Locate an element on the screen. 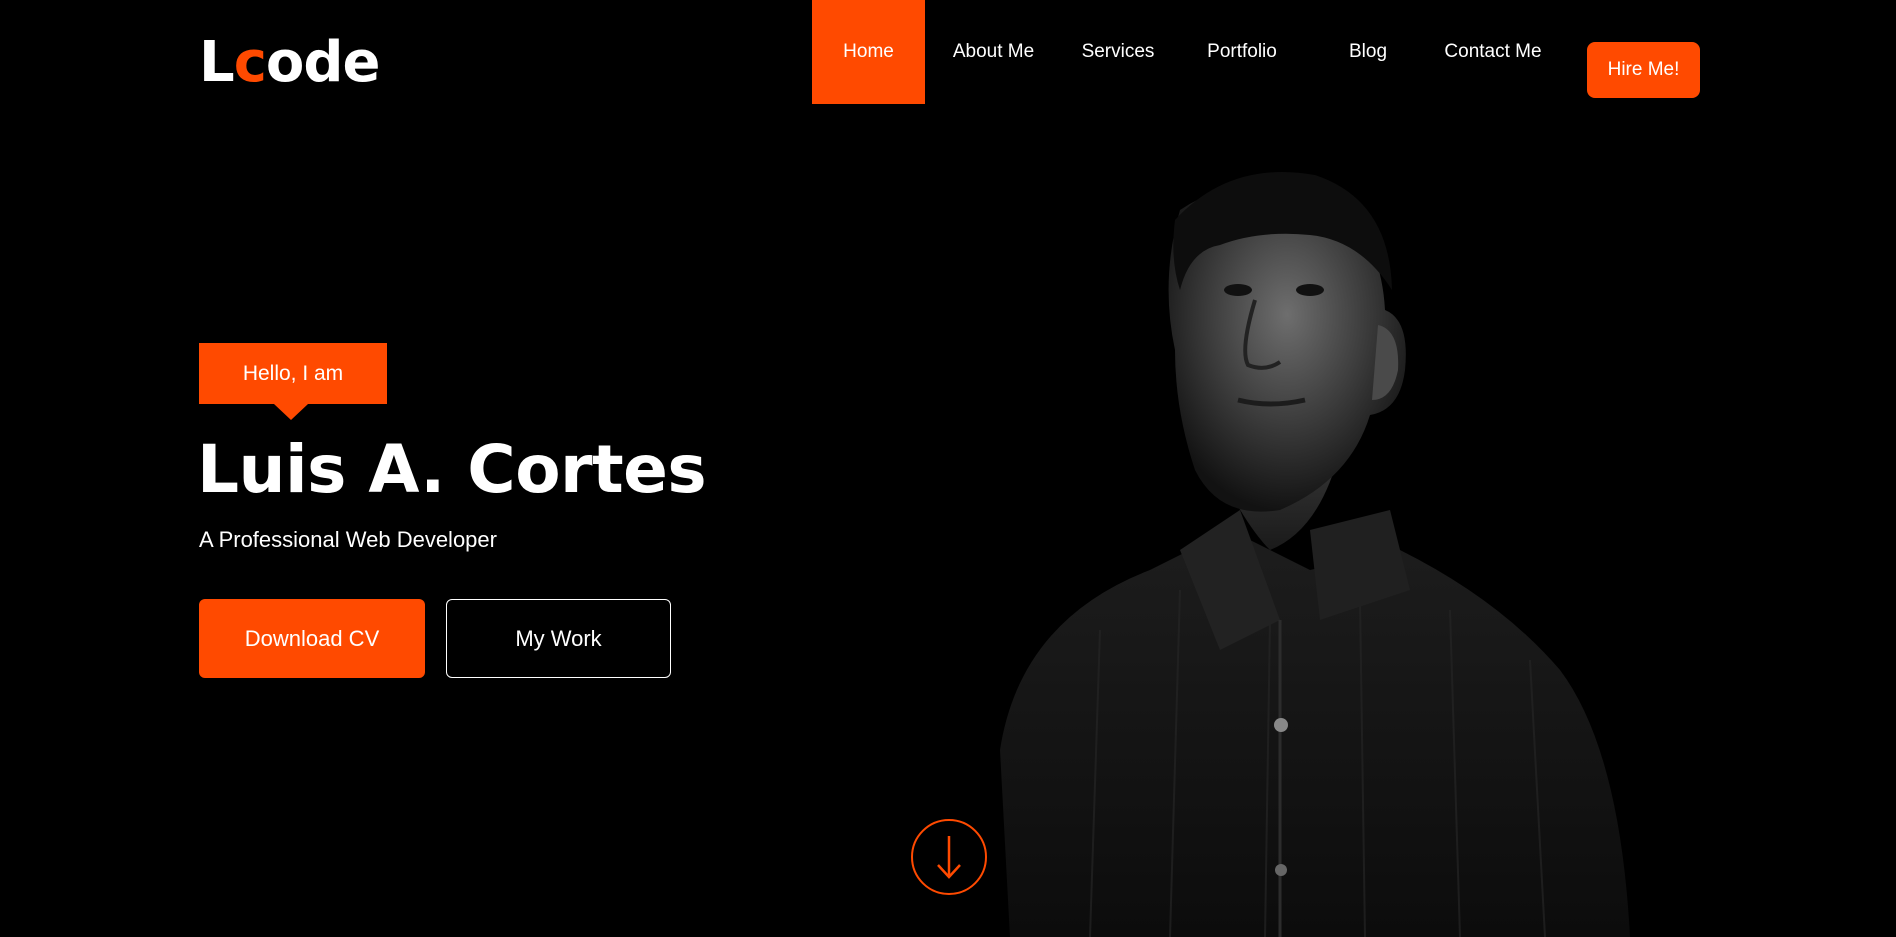 The height and width of the screenshot is (937, 1896). arrow-down-icon is located at coordinates (949, 857).